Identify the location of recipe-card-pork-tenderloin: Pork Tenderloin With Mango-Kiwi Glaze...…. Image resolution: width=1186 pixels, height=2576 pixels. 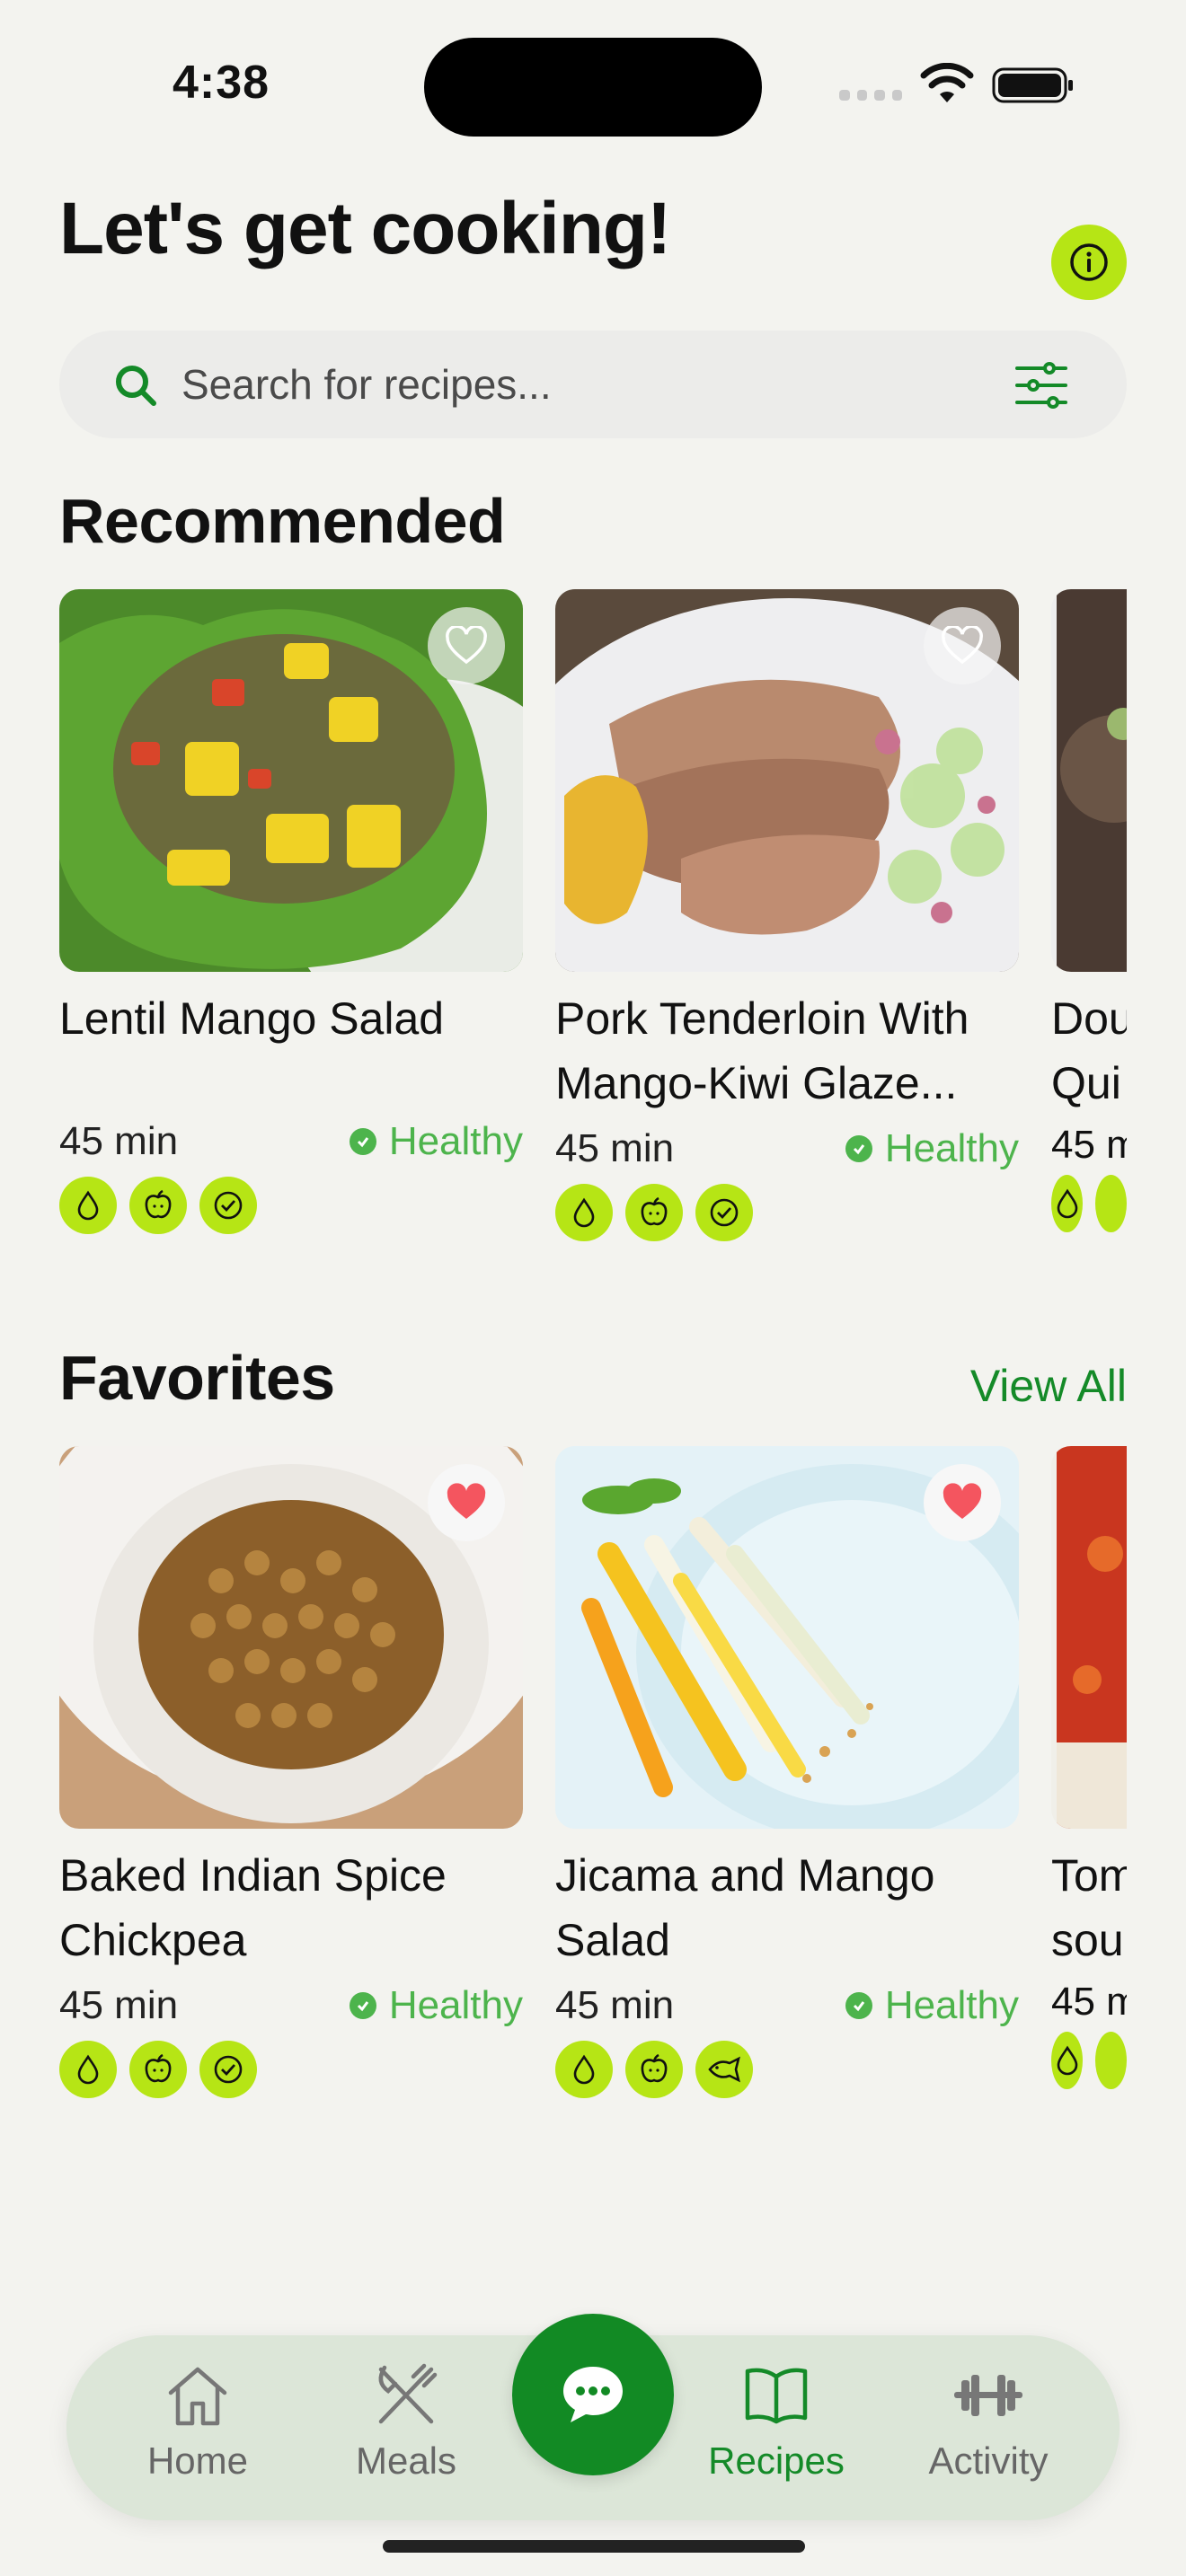
(787, 915).